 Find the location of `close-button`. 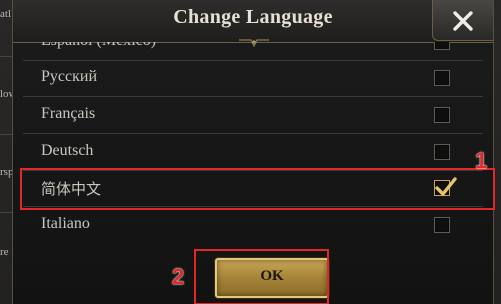

close-button is located at coordinates (462, 20).